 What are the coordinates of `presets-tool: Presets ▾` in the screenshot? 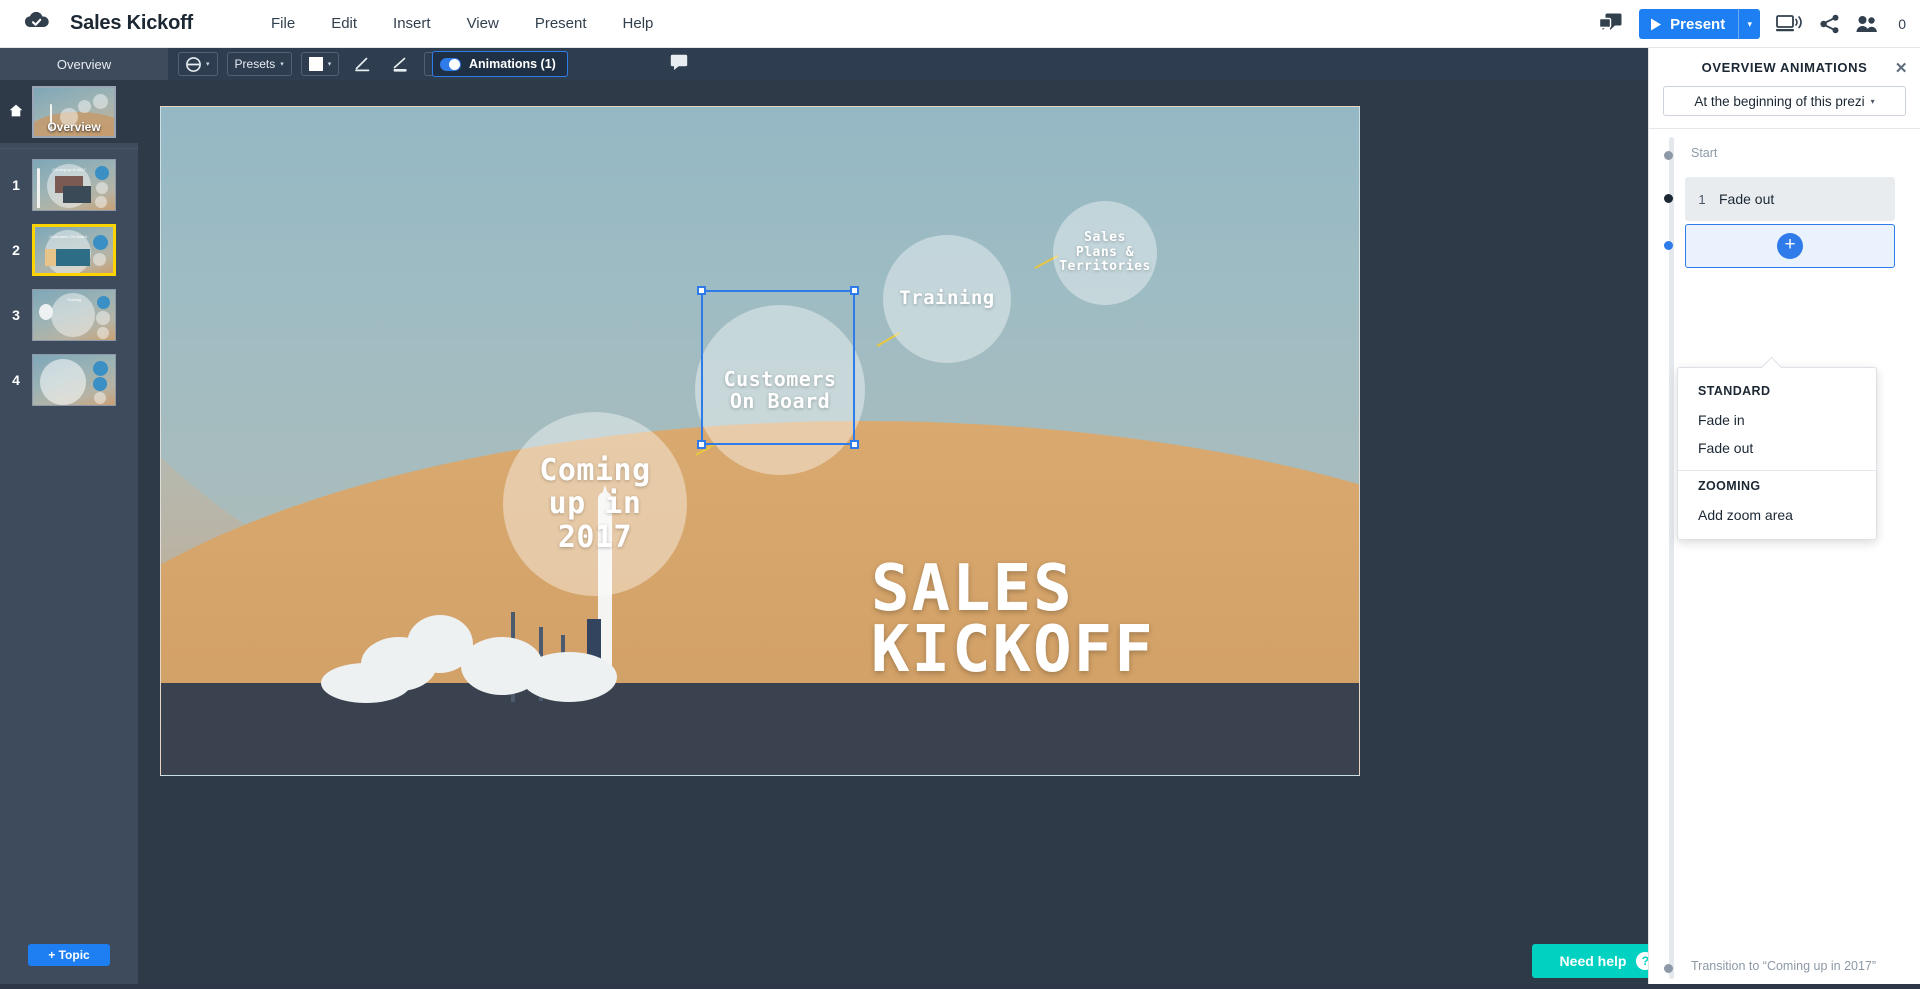 It's located at (259, 64).